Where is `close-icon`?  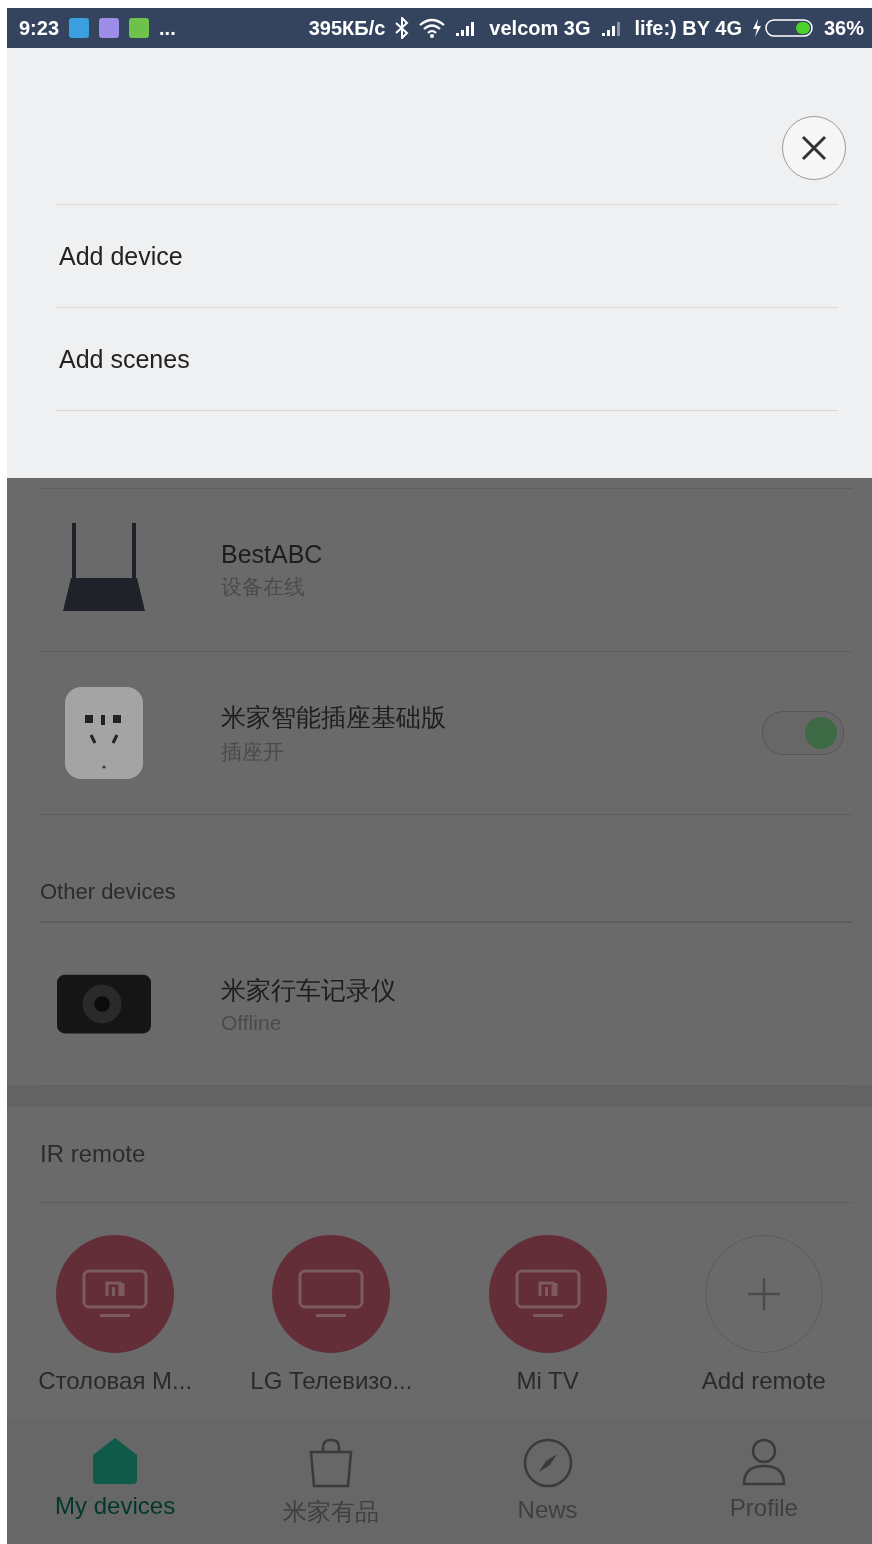 close-icon is located at coordinates (814, 148).